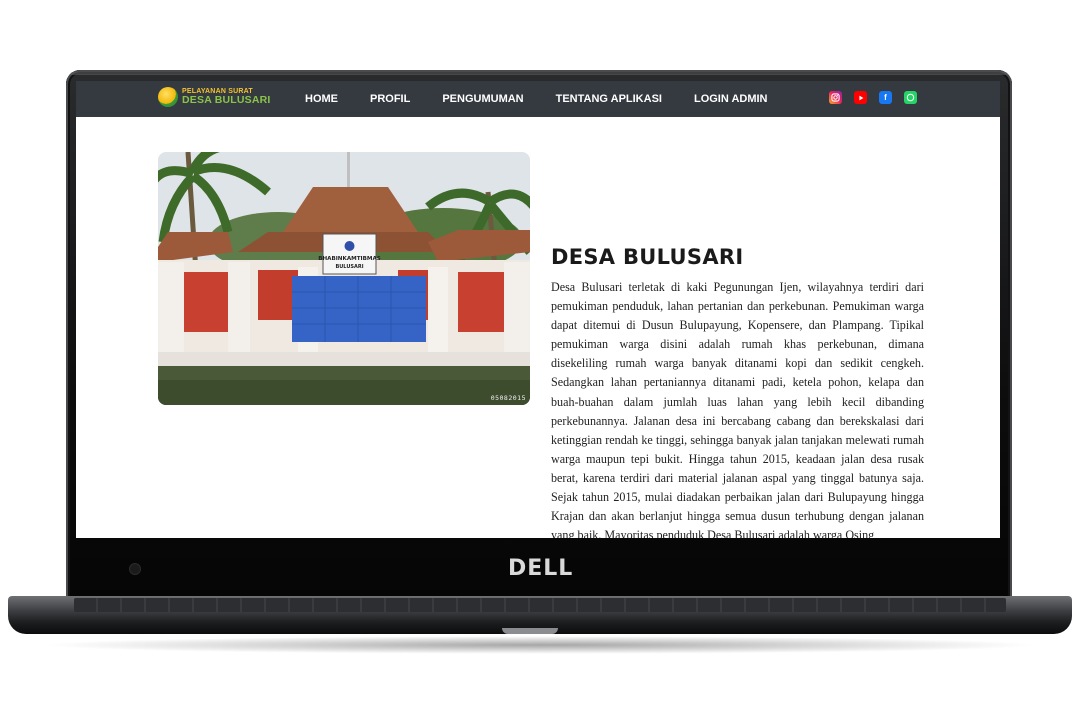 This screenshot has height=720, width=1080. I want to click on village-office-photo: BHABINKAMTIBMAS BULUSARI 05082015, so click(344, 278).